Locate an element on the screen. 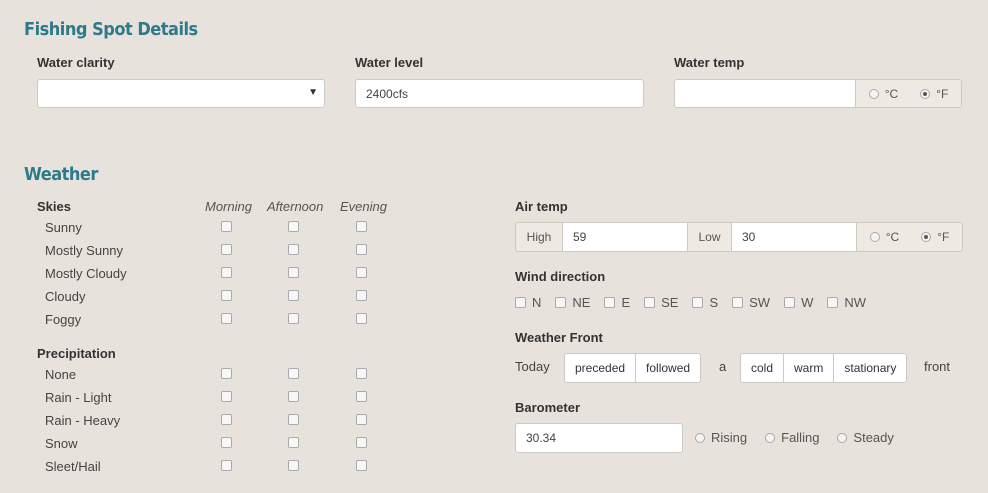 The width and height of the screenshot is (988, 493). barometer-trend-group: Rising Falling Steady is located at coordinates (794, 437).